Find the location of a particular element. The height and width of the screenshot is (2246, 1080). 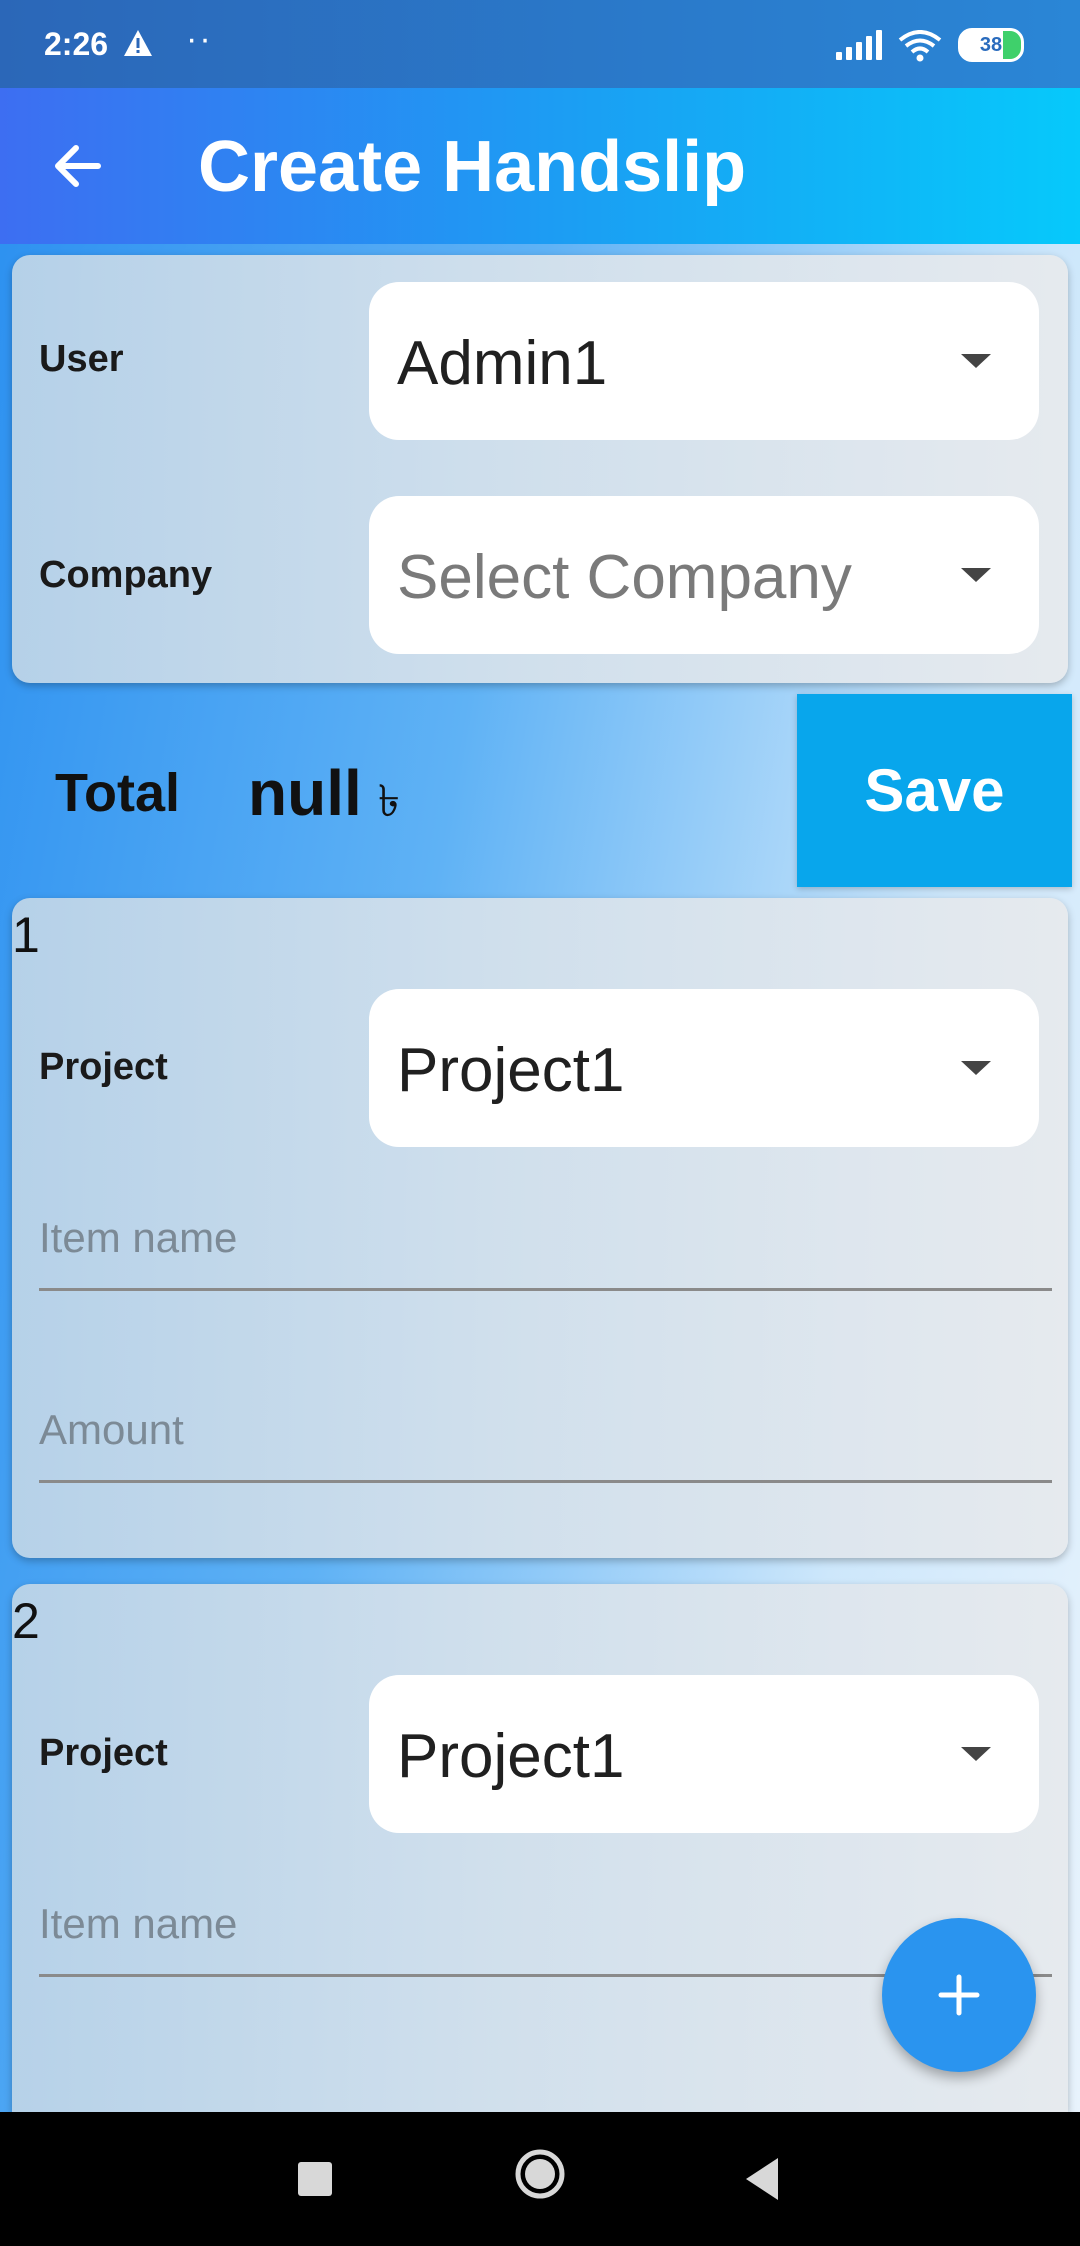

system-nav-bar is located at coordinates (540, 2179).